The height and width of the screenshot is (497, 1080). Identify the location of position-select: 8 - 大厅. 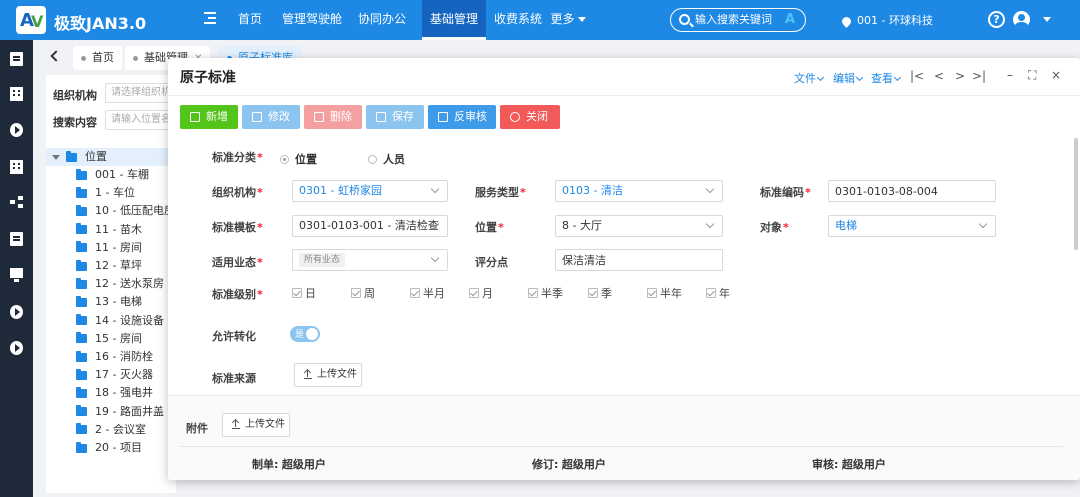
(639, 226).